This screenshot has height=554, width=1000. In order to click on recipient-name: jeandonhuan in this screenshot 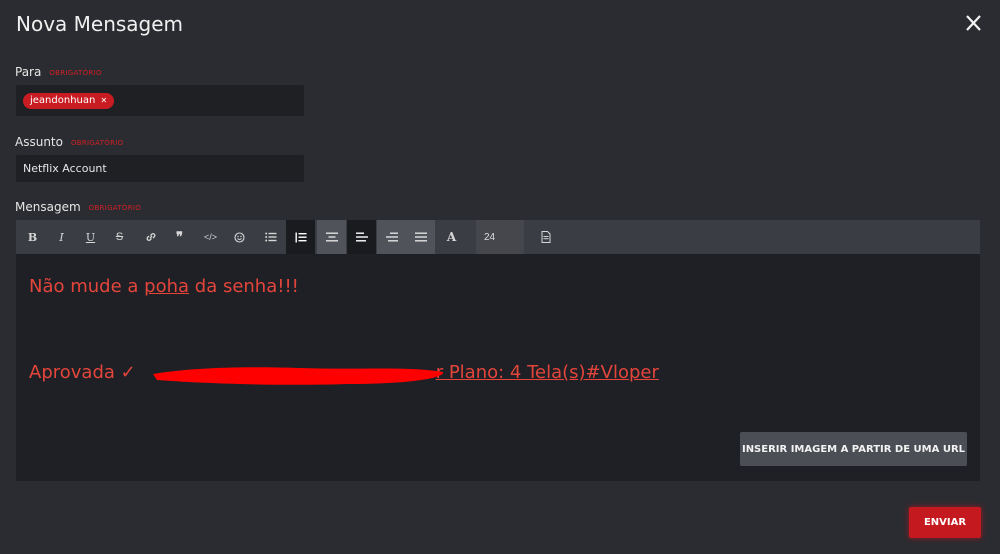, I will do `click(63, 100)`.